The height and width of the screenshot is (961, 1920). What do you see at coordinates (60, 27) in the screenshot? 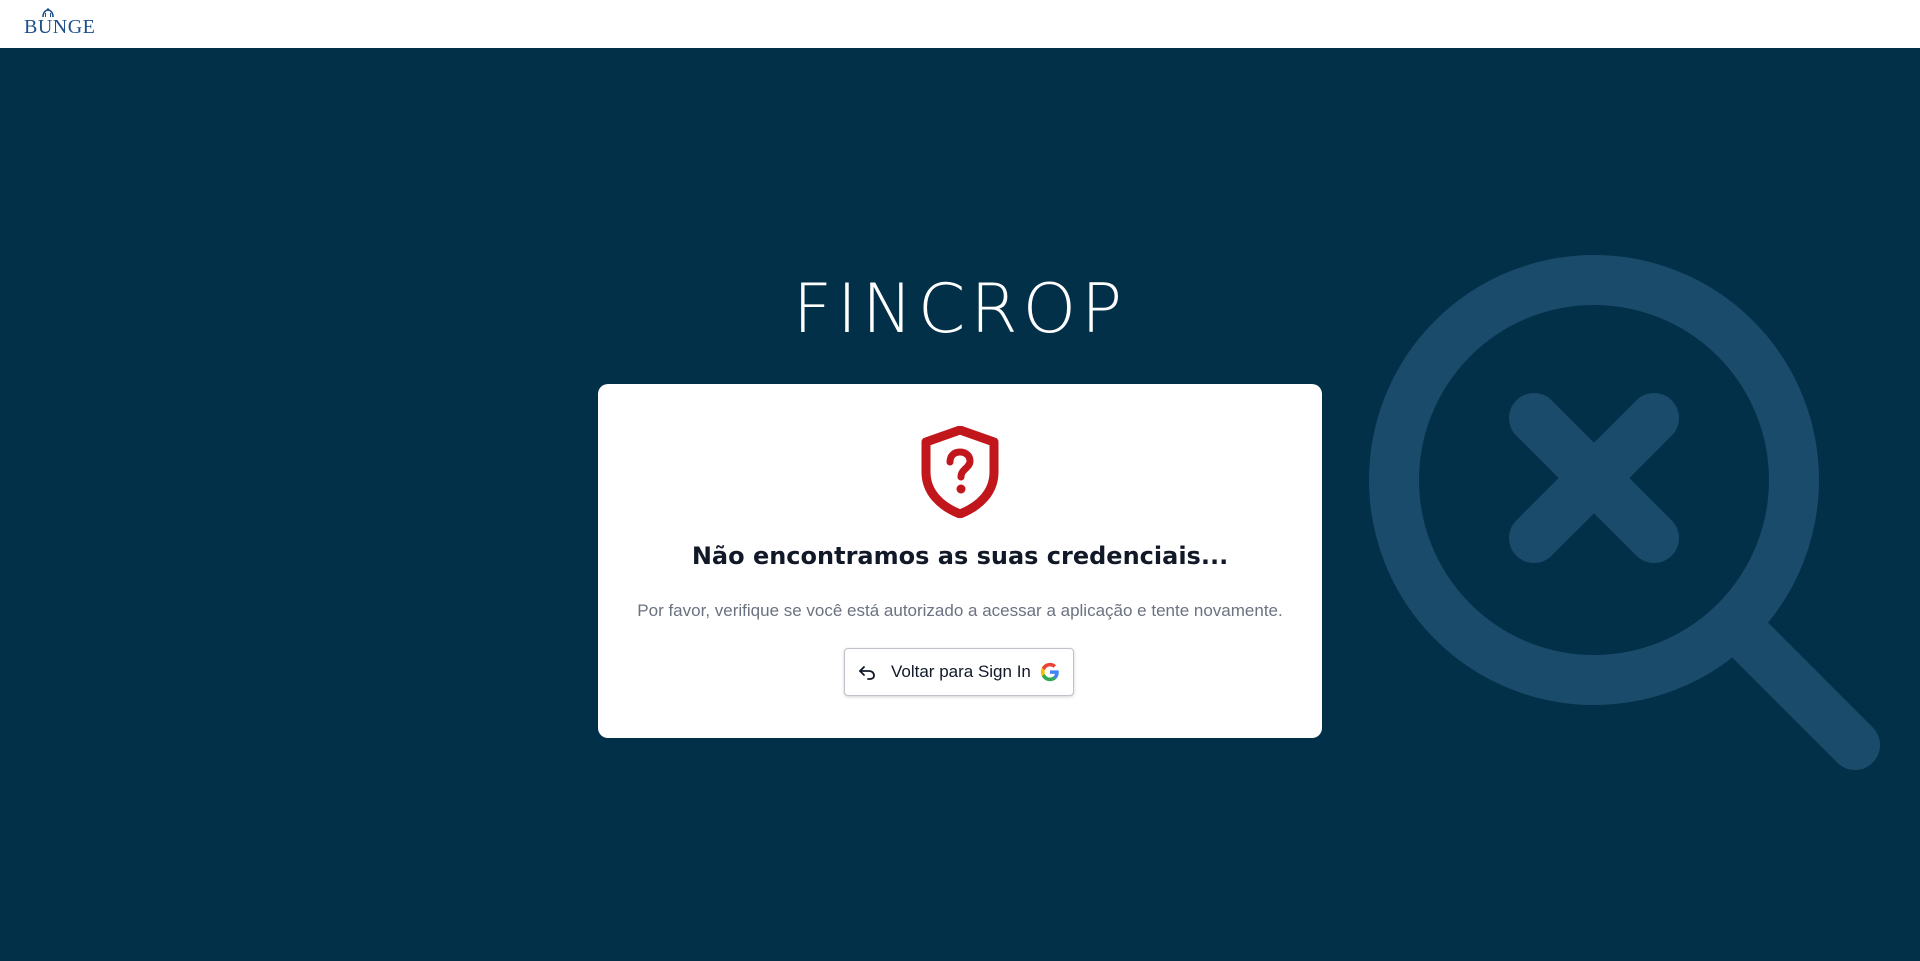
I see `bunge-logo-text: BUNGE` at bounding box center [60, 27].